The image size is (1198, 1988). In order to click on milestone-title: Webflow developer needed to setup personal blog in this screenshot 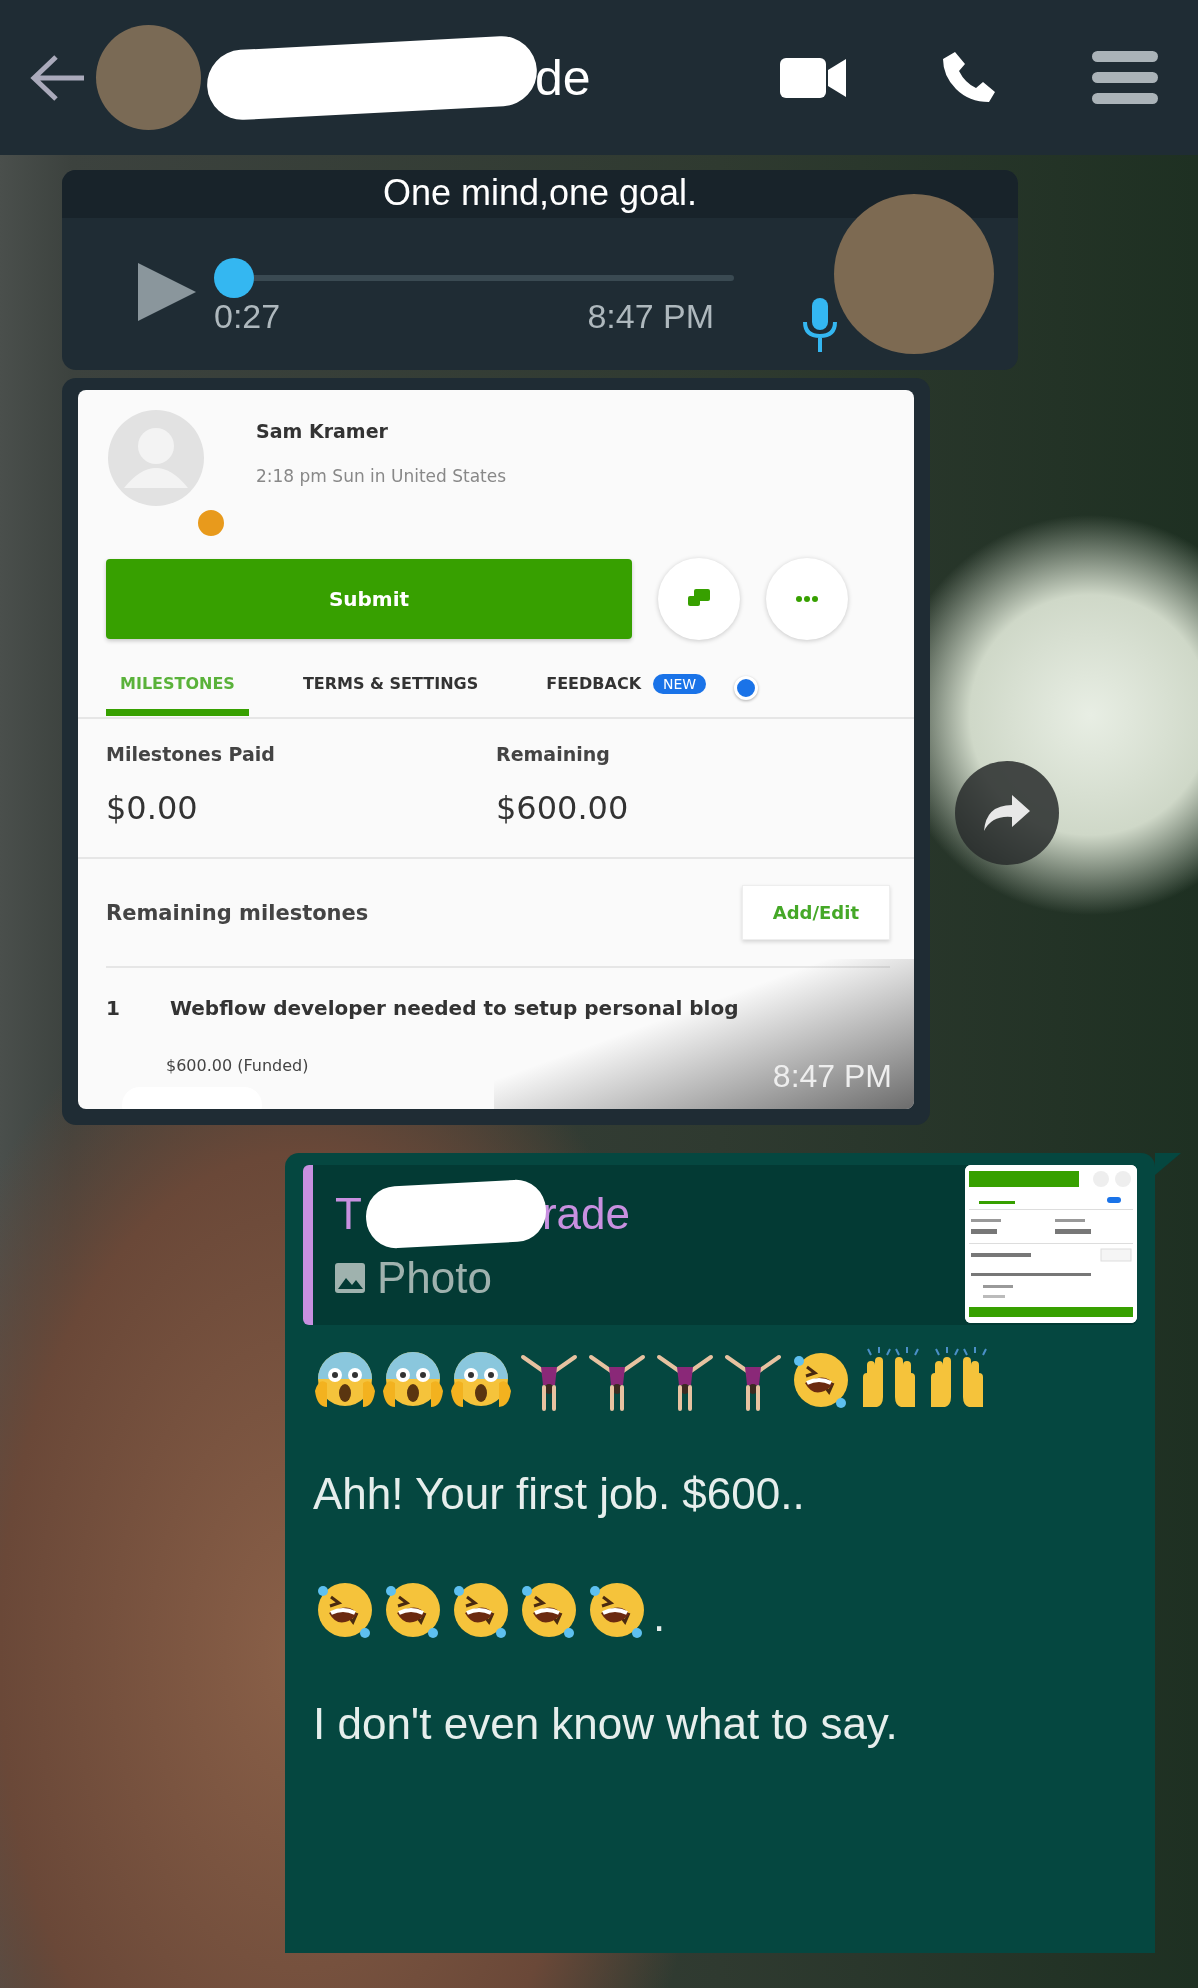, I will do `click(454, 1008)`.